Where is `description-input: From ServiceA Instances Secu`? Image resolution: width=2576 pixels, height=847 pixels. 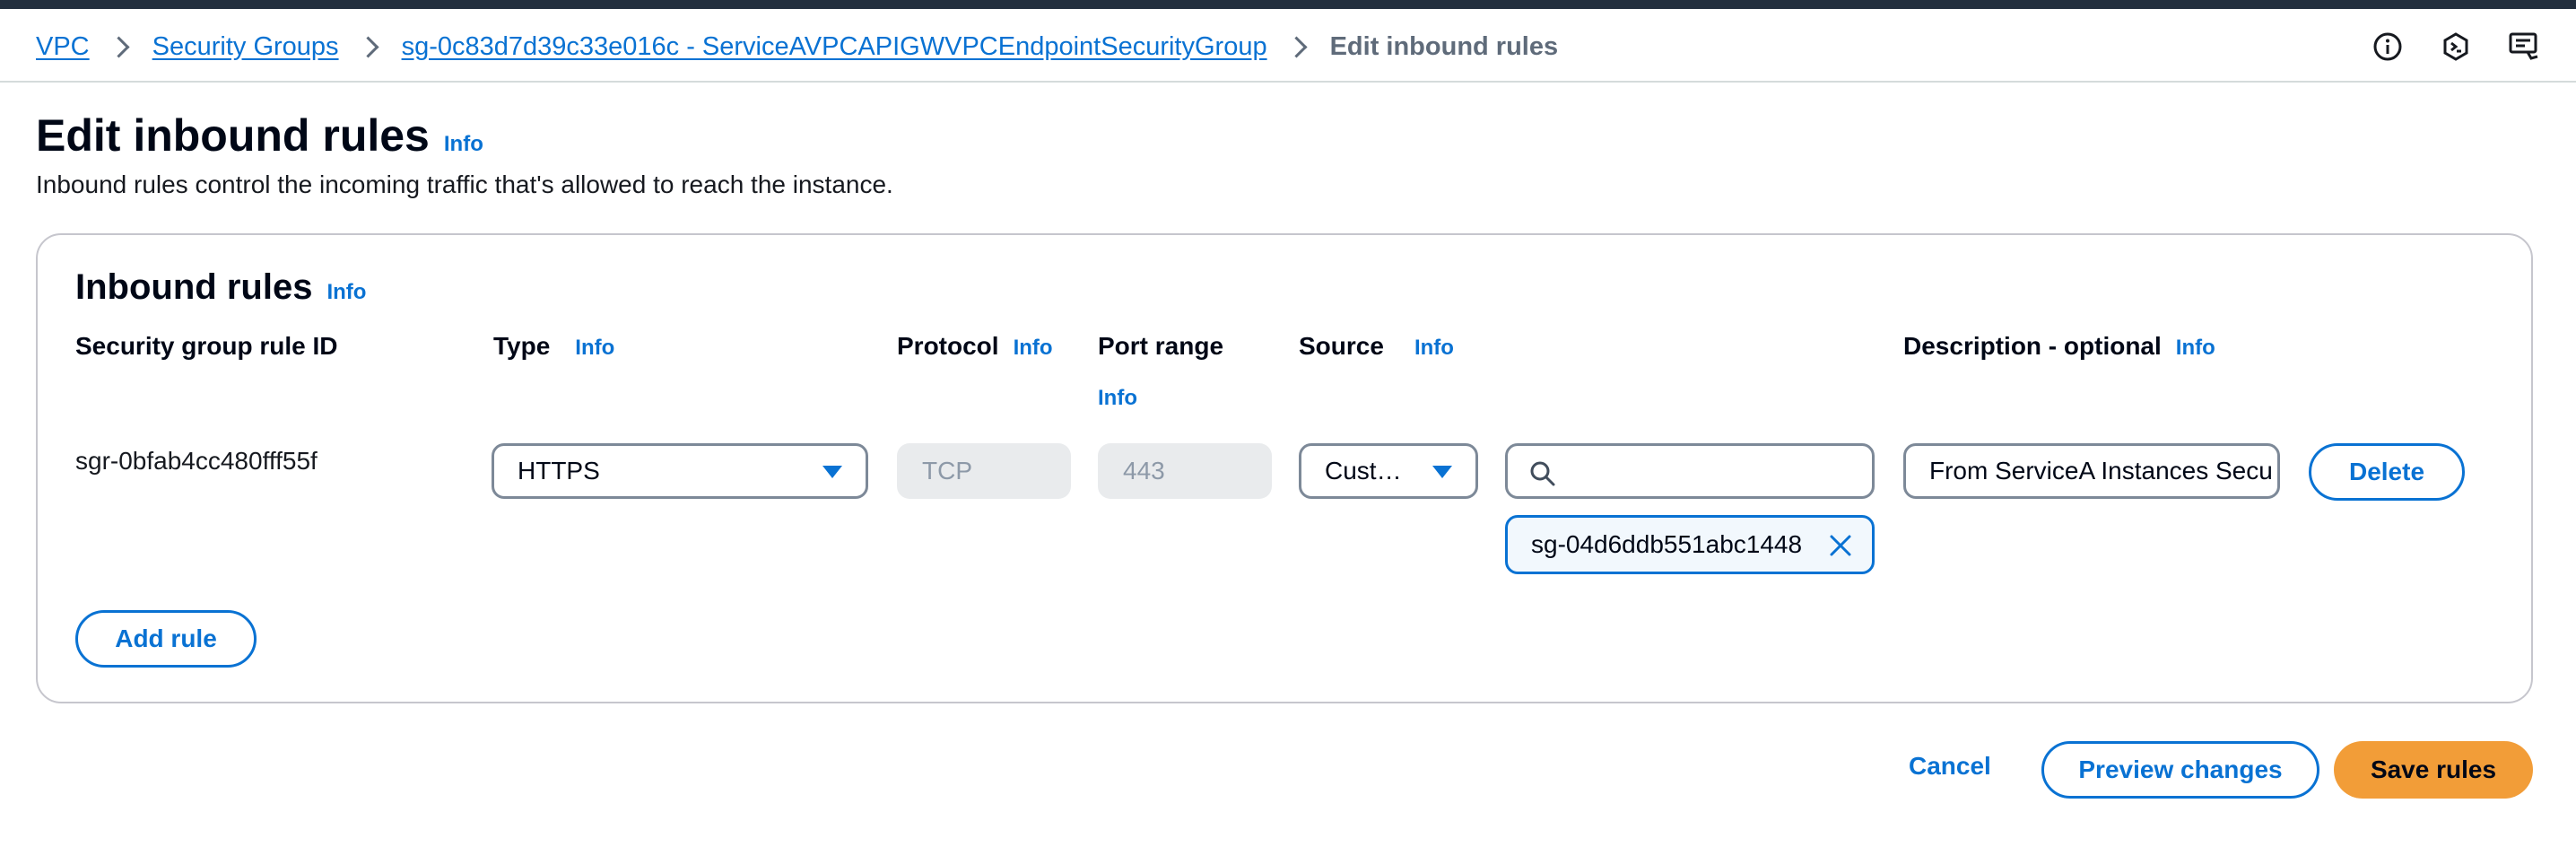 description-input: From ServiceA Instances Secu is located at coordinates (2091, 471).